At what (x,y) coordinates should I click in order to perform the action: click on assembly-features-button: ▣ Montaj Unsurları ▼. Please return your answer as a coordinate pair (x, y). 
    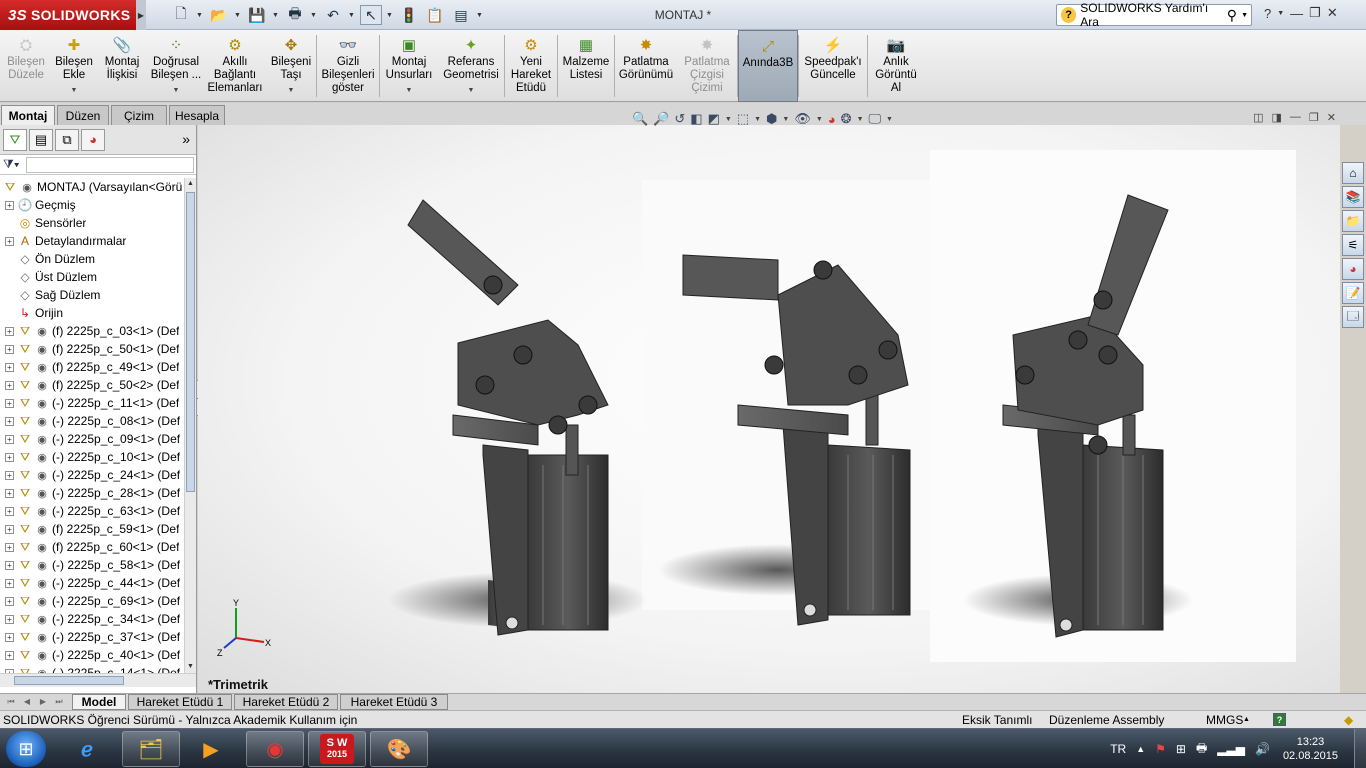
    Looking at the image, I should click on (409, 66).